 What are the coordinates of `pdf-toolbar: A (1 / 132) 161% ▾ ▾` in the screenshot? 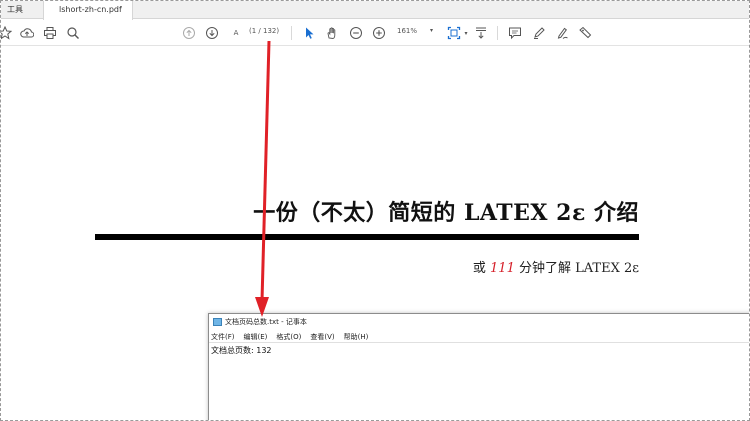 It's located at (375, 33).